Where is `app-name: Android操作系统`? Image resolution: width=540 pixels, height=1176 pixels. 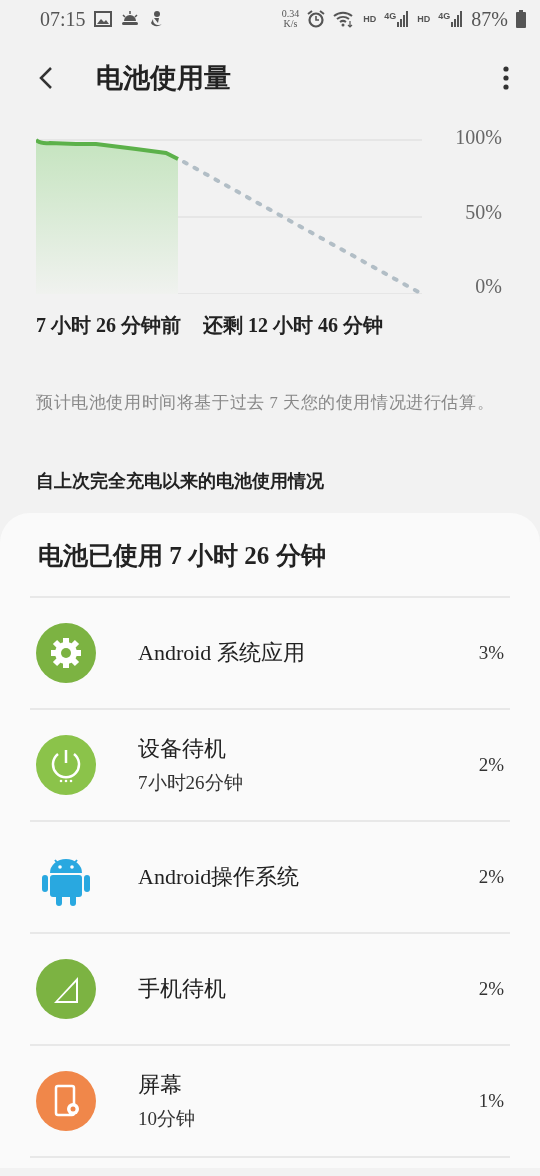 app-name: Android操作系统 is located at coordinates (219, 877).